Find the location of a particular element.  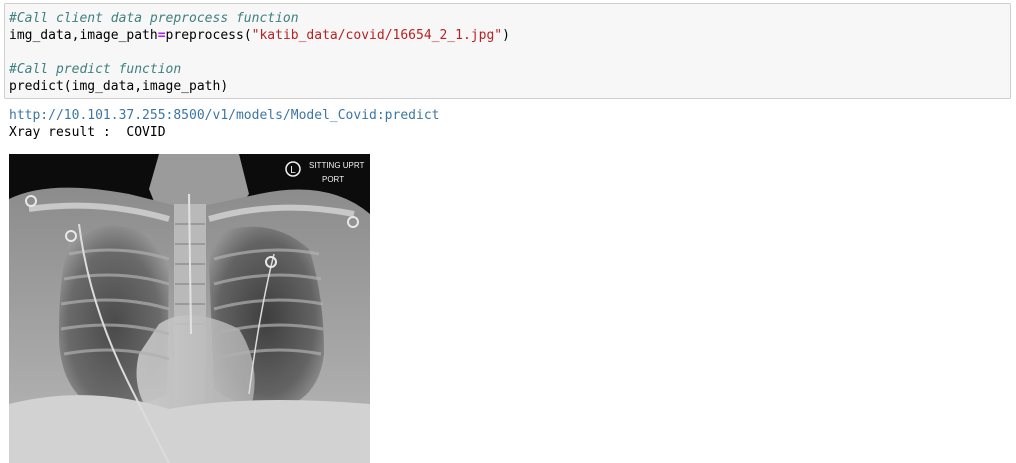

closing-paren: ) is located at coordinates (506, 35).